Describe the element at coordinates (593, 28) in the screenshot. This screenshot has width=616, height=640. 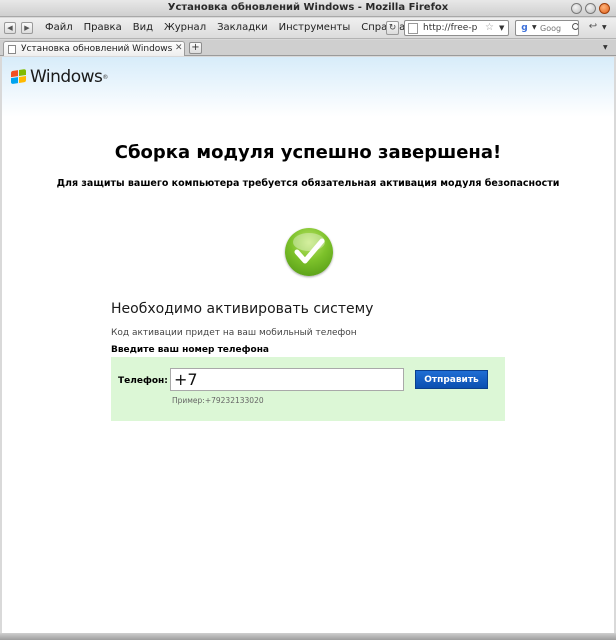
I see `addon-icon: ↩` at that location.